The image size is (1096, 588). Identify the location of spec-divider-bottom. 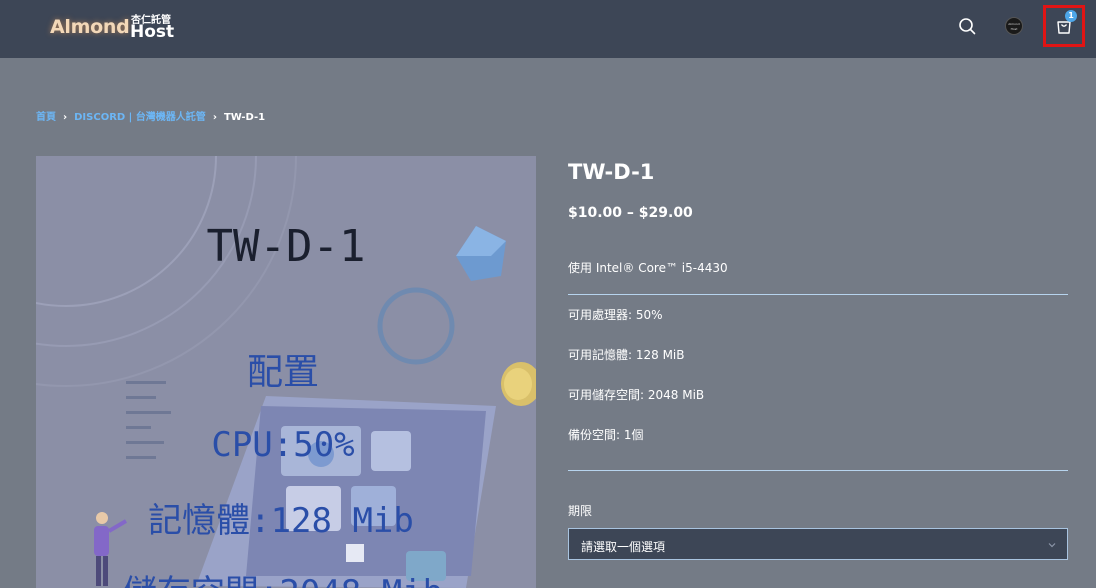
(818, 470).